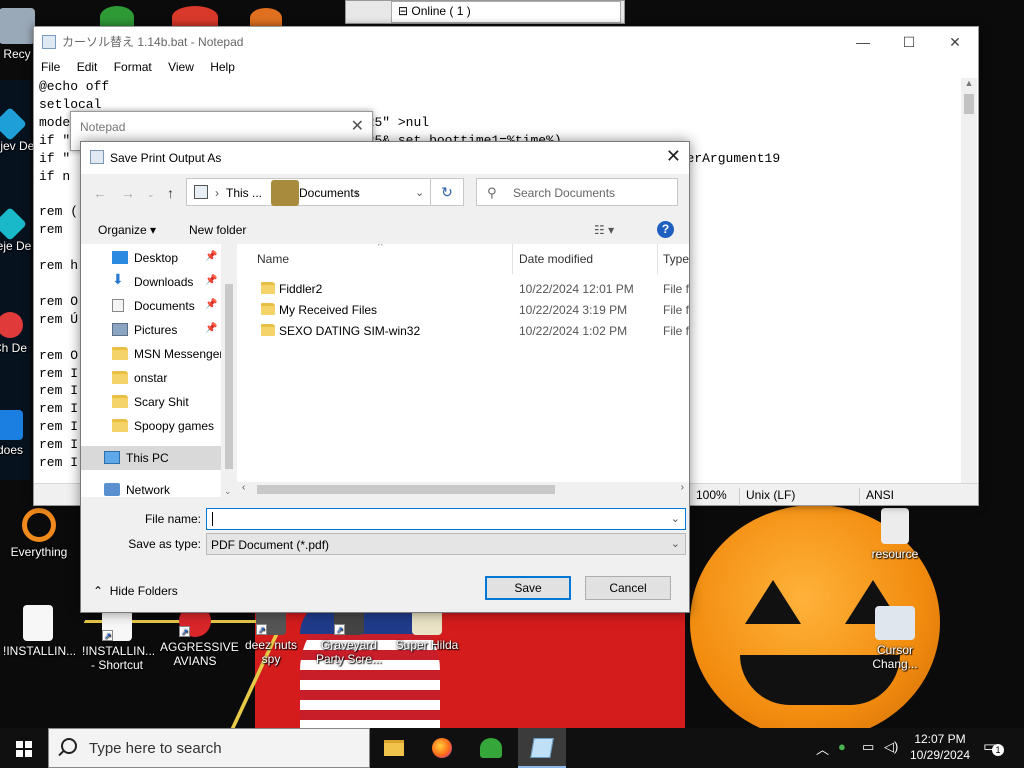 Image resolution: width=1024 pixels, height=768 pixels. What do you see at coordinates (128, 193) in the screenshot?
I see `forward-arrow-icon: →` at bounding box center [128, 193].